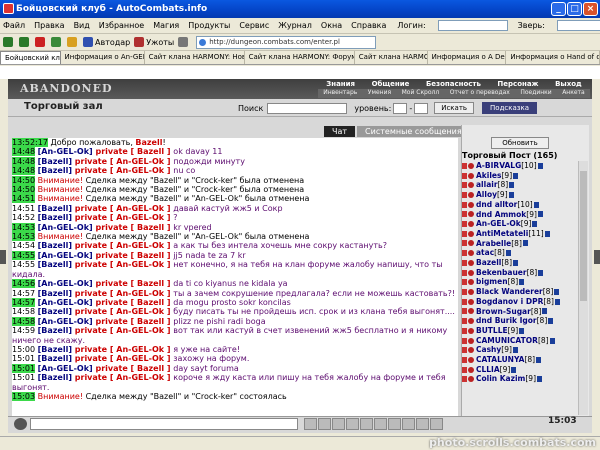 The height and width of the screenshot is (450, 600). What do you see at coordinates (9, 42) in the screenshot?
I see `back-button` at bounding box center [9, 42].